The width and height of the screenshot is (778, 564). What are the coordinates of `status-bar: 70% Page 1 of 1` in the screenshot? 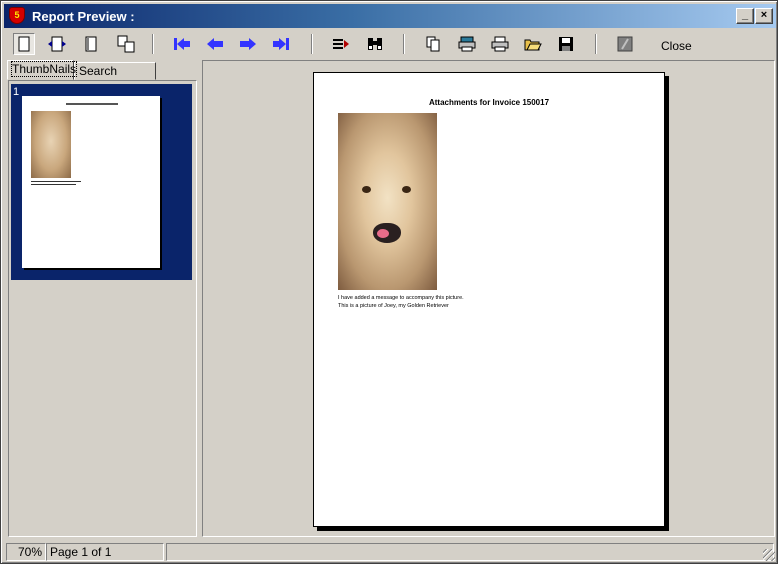 It's located at (390, 552).